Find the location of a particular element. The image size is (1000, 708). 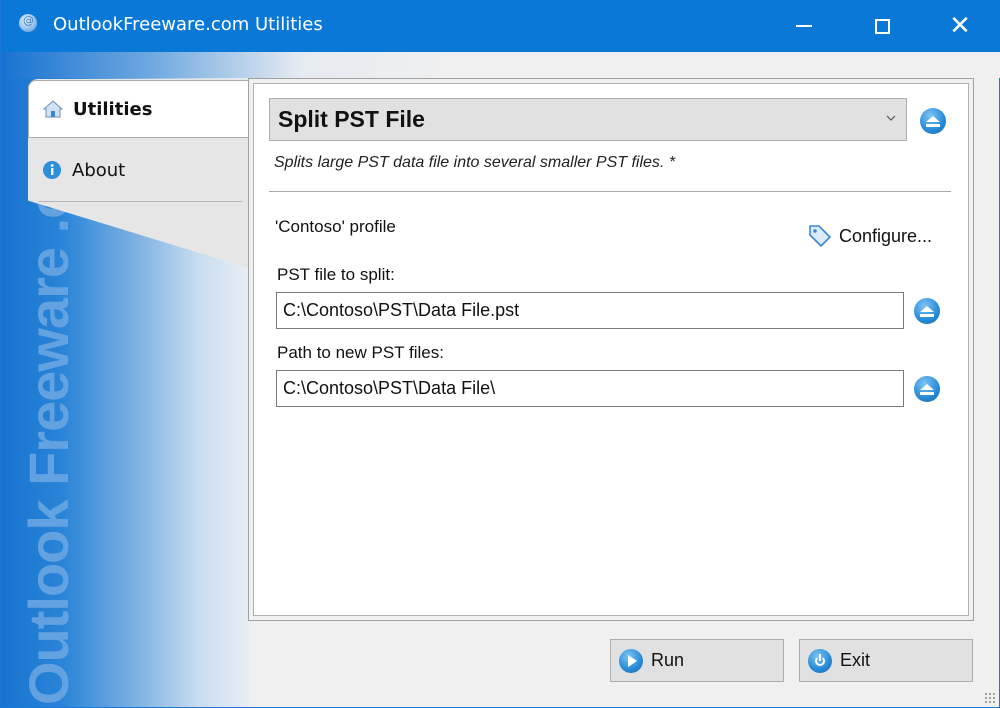

run-label: Run is located at coordinates (668, 660).